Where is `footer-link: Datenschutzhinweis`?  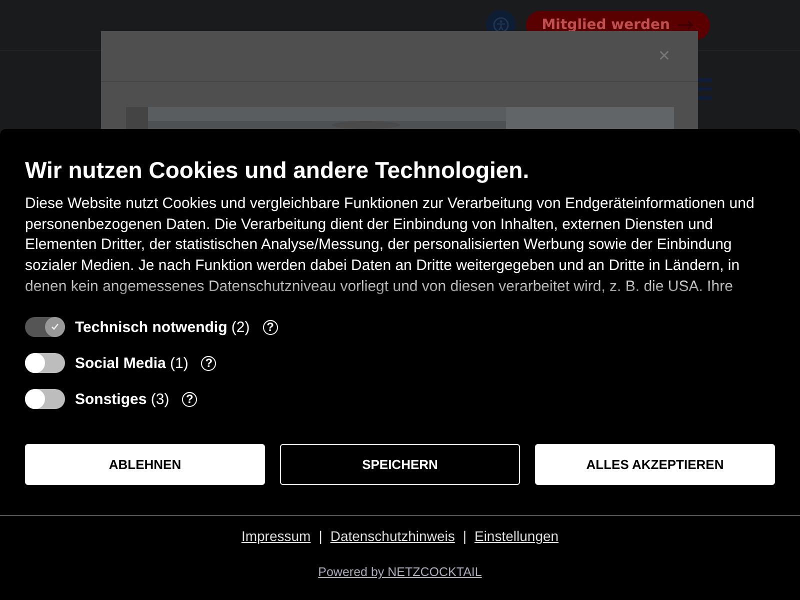 footer-link: Datenschutzhinweis is located at coordinates (392, 536).